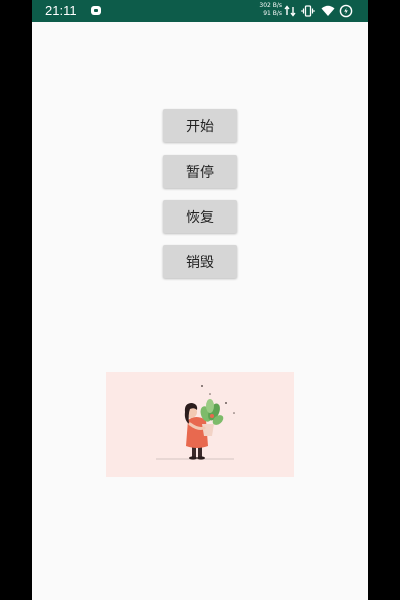 The height and width of the screenshot is (600, 400). What do you see at coordinates (195, 422) in the screenshot?
I see `illustration-drawing` at bounding box center [195, 422].